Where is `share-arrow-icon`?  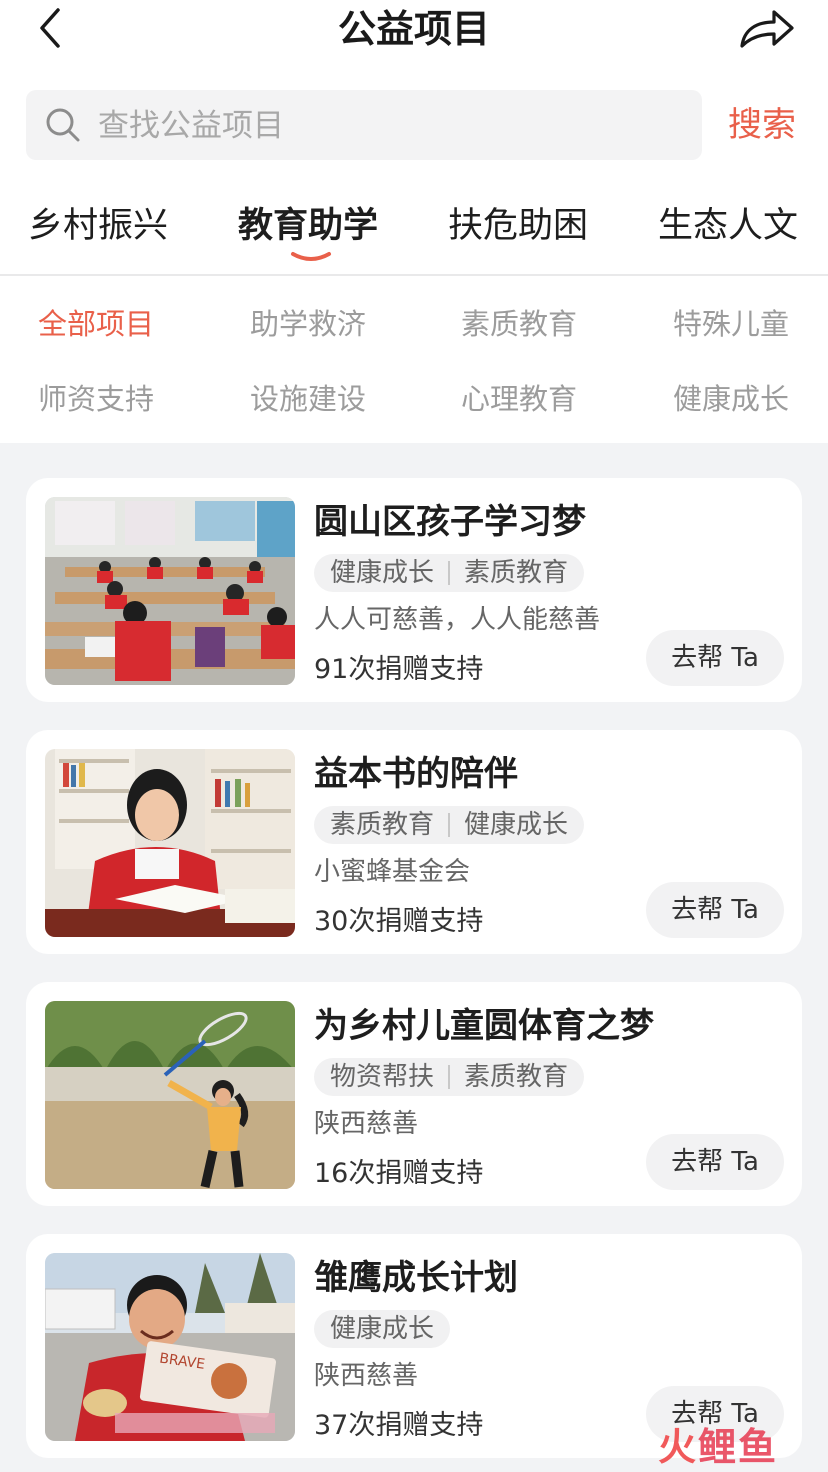 share-arrow-icon is located at coordinates (767, 29).